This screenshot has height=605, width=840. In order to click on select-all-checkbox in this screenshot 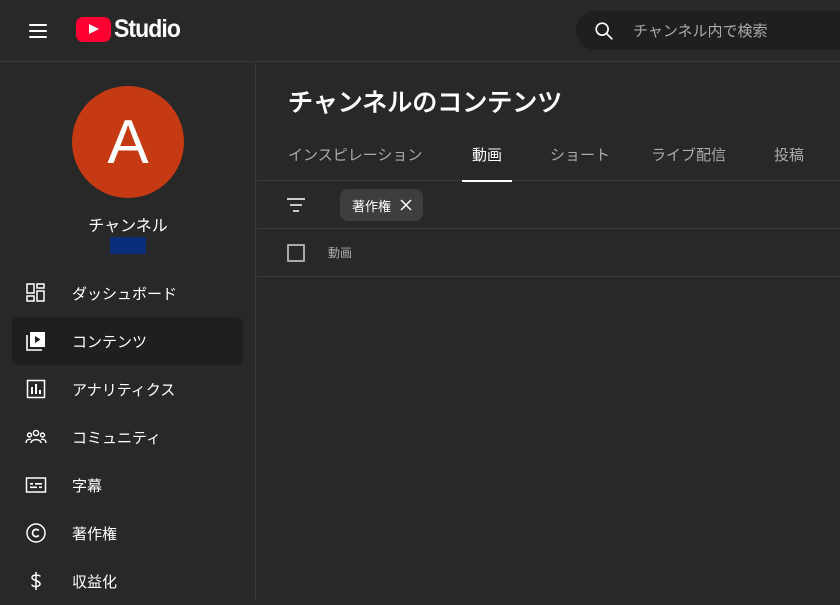, I will do `click(296, 253)`.